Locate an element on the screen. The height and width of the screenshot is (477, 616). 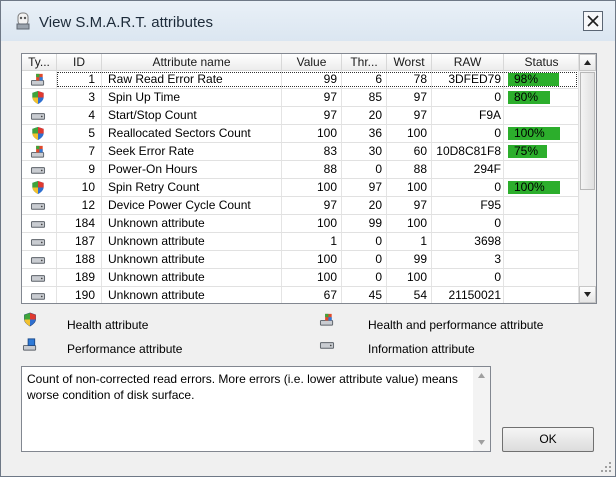
col-header-raw: RAW is located at coordinates (468, 62).